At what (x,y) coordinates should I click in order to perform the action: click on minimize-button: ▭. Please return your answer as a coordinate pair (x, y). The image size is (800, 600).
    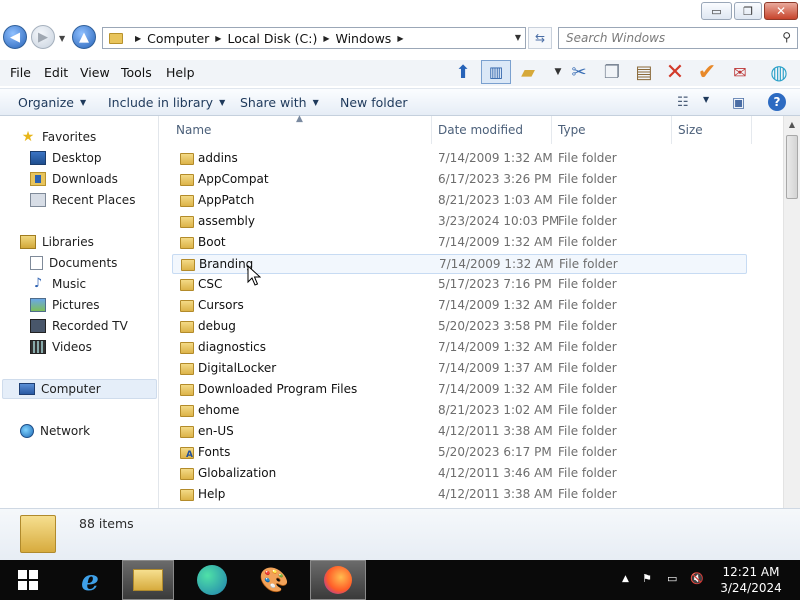
    Looking at the image, I should click on (716, 11).